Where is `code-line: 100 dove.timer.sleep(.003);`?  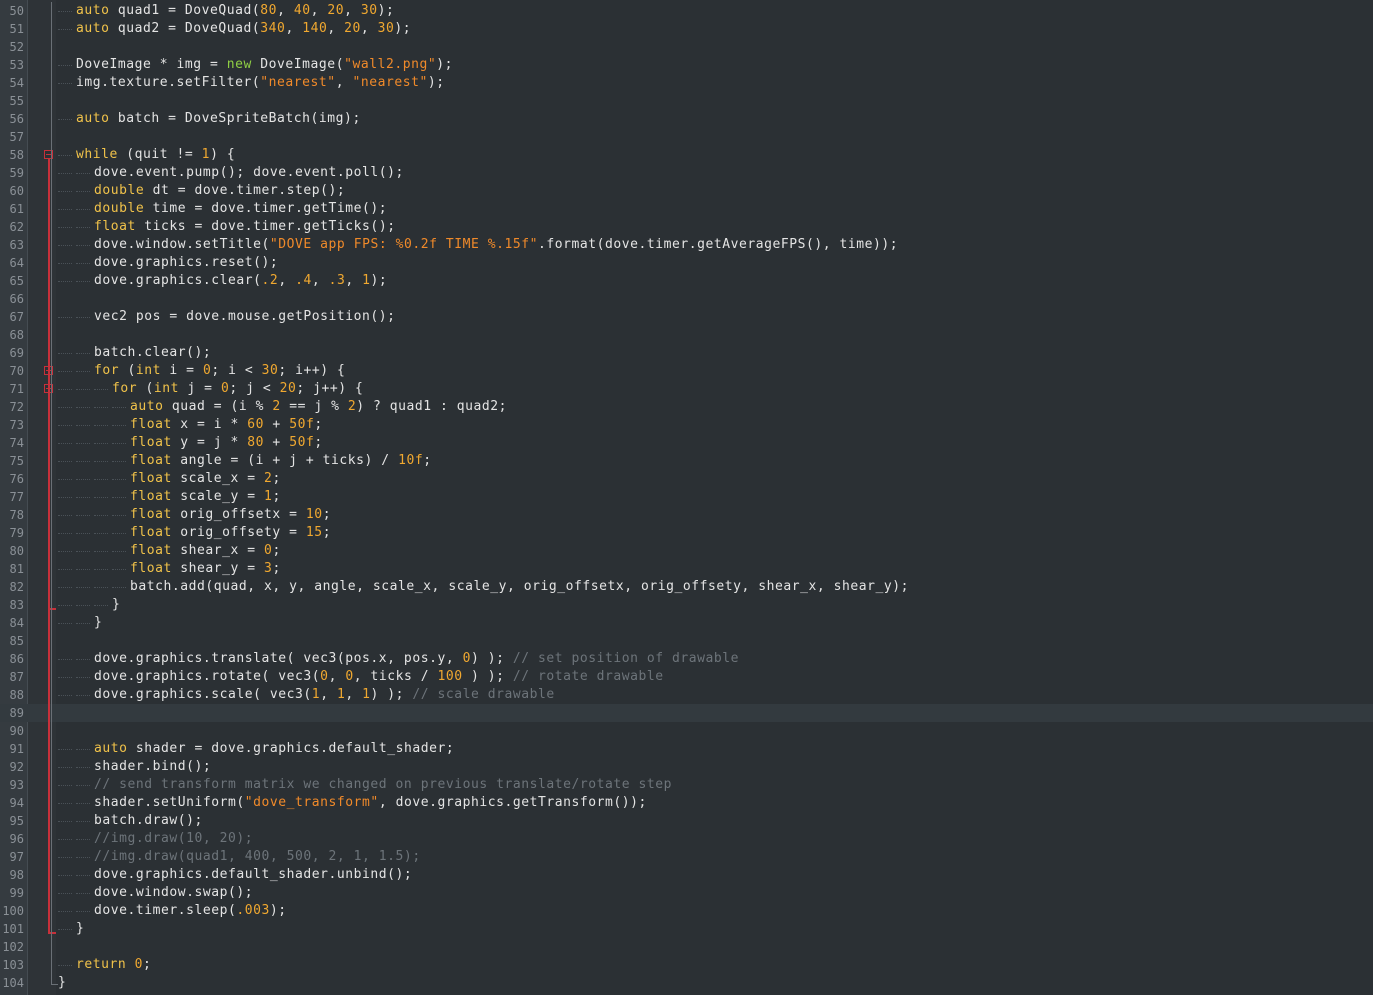
code-line: 100 dove.timer.sleep(.003); is located at coordinates (686, 911).